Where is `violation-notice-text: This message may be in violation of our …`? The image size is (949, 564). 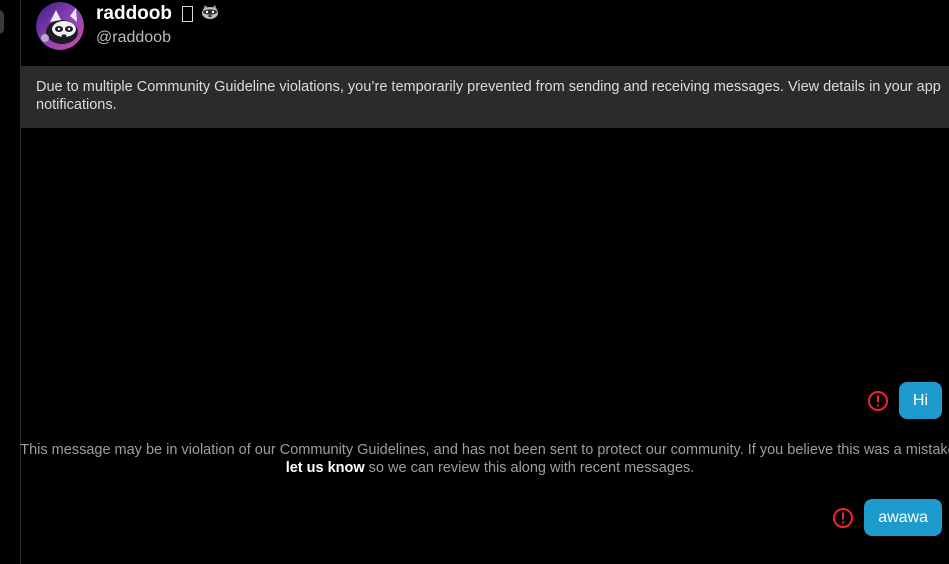 violation-notice-text: This message may be in violation of our … is located at coordinates (484, 450).